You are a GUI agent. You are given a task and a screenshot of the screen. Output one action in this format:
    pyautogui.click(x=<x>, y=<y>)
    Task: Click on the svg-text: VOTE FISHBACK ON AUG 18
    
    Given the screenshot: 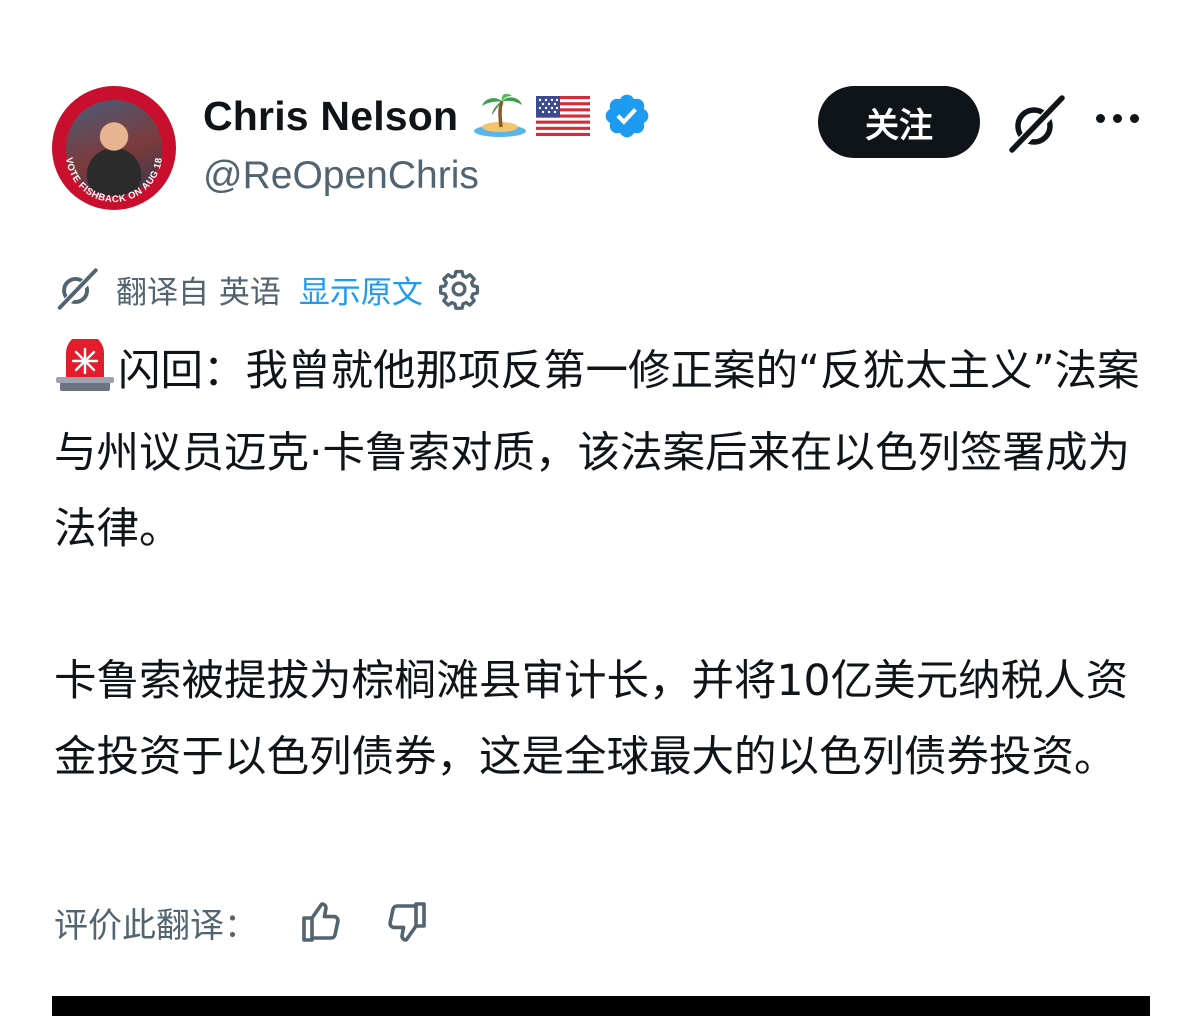 What is the action you would take?
    pyautogui.click(x=114, y=181)
    